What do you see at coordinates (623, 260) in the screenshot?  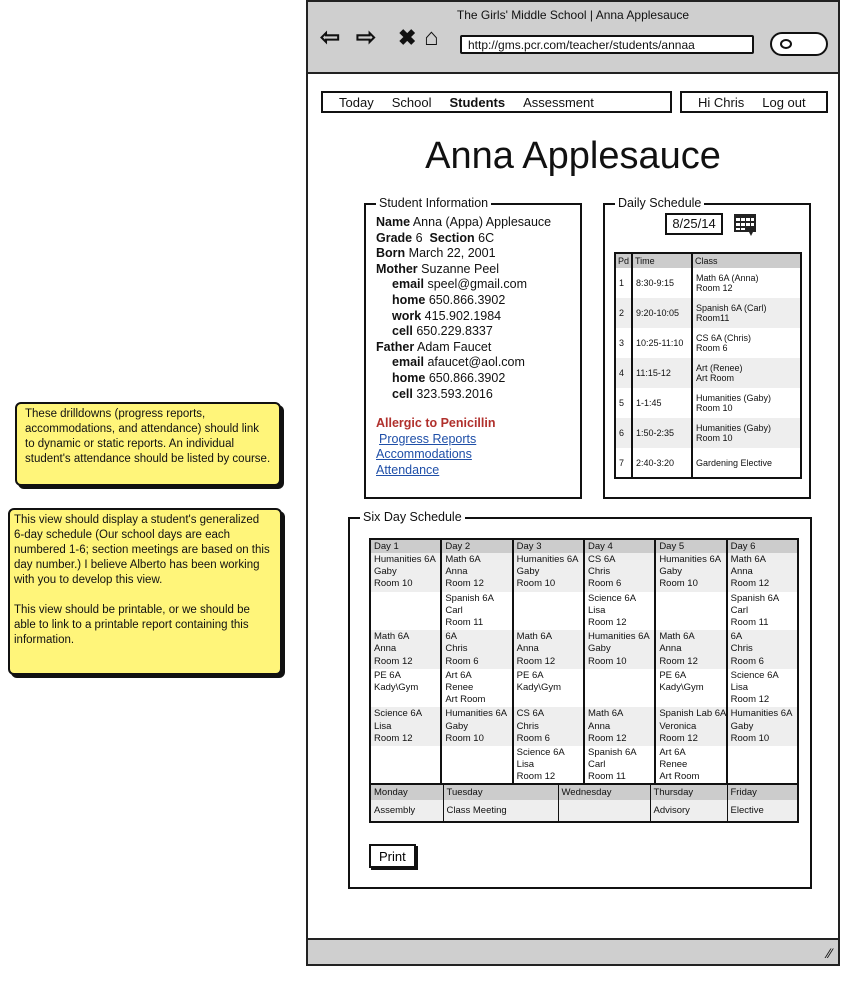 I see `column-header: Pd` at bounding box center [623, 260].